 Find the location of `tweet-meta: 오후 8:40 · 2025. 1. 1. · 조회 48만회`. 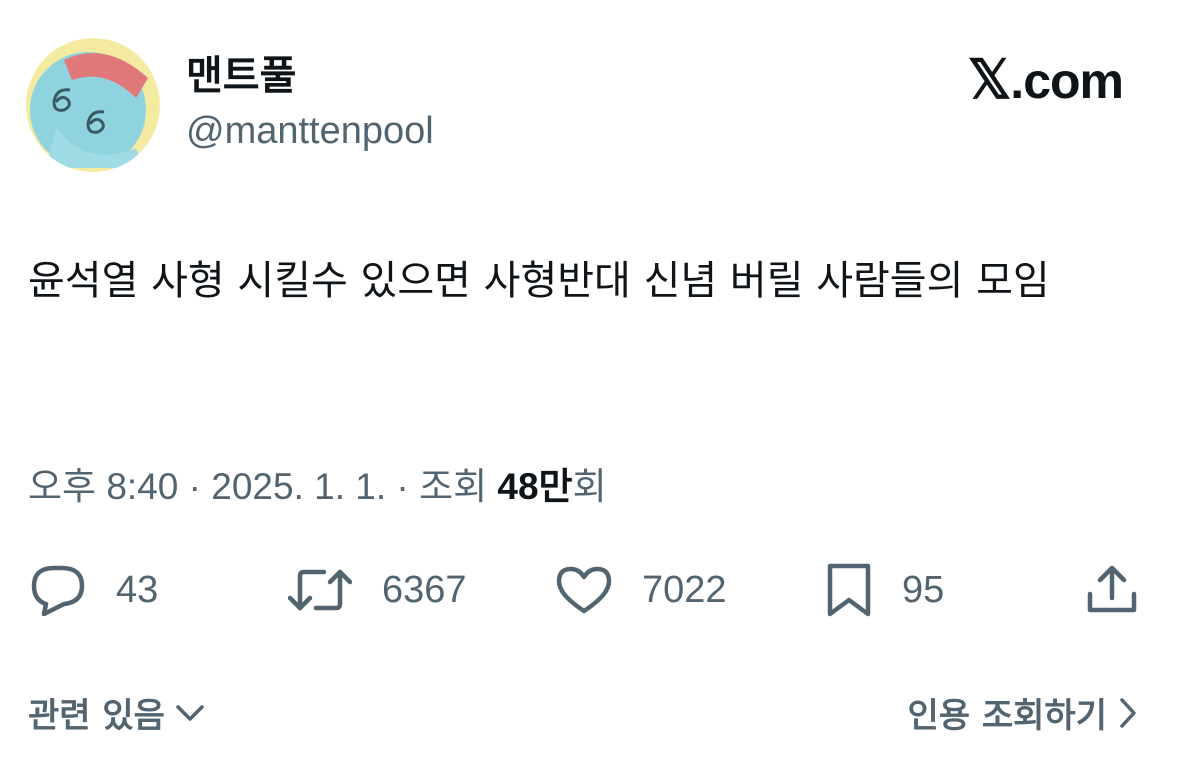

tweet-meta: 오후 8:40 · 2025. 1. 1. · 조회 48만회 is located at coordinates (317, 487).